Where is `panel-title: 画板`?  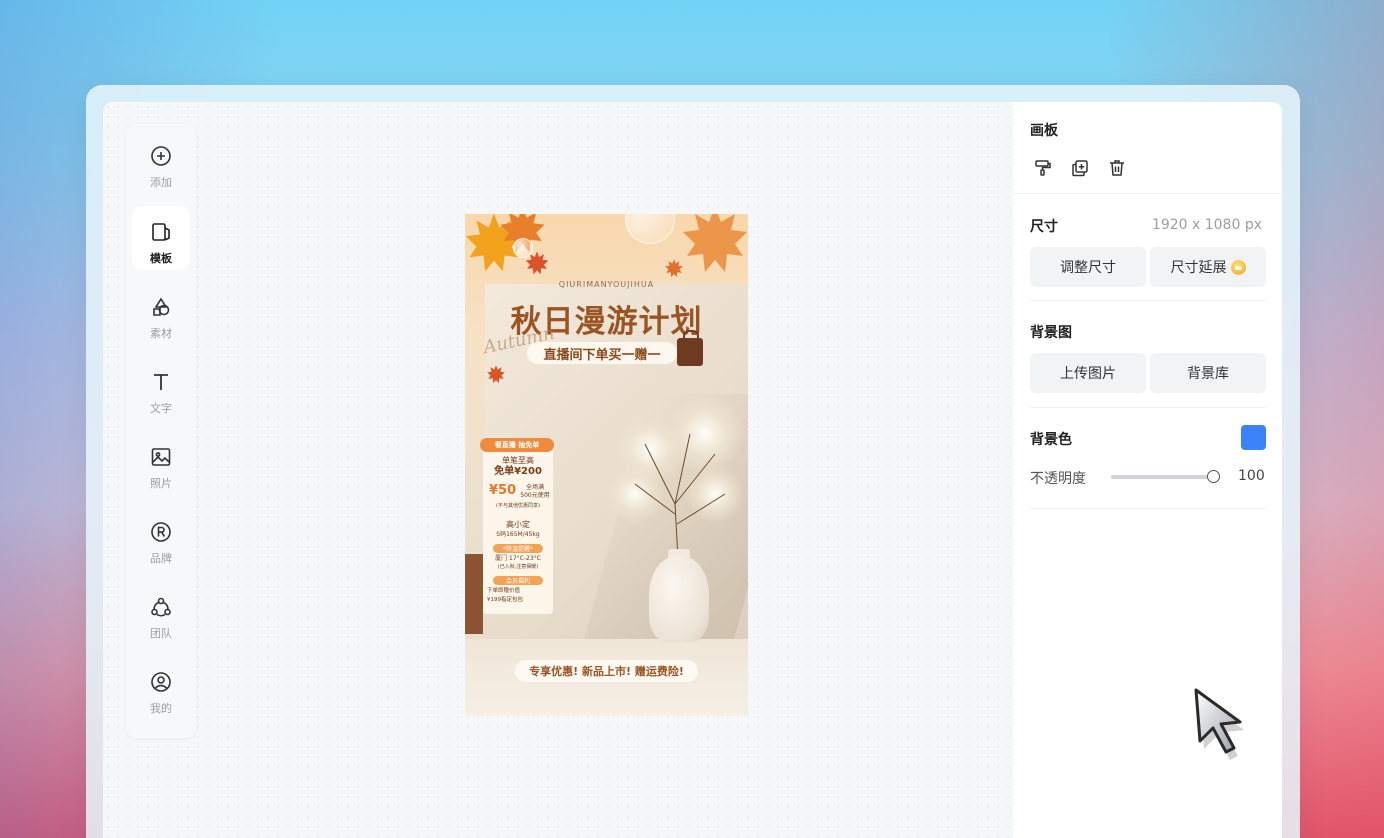 panel-title: 画板 is located at coordinates (1044, 131).